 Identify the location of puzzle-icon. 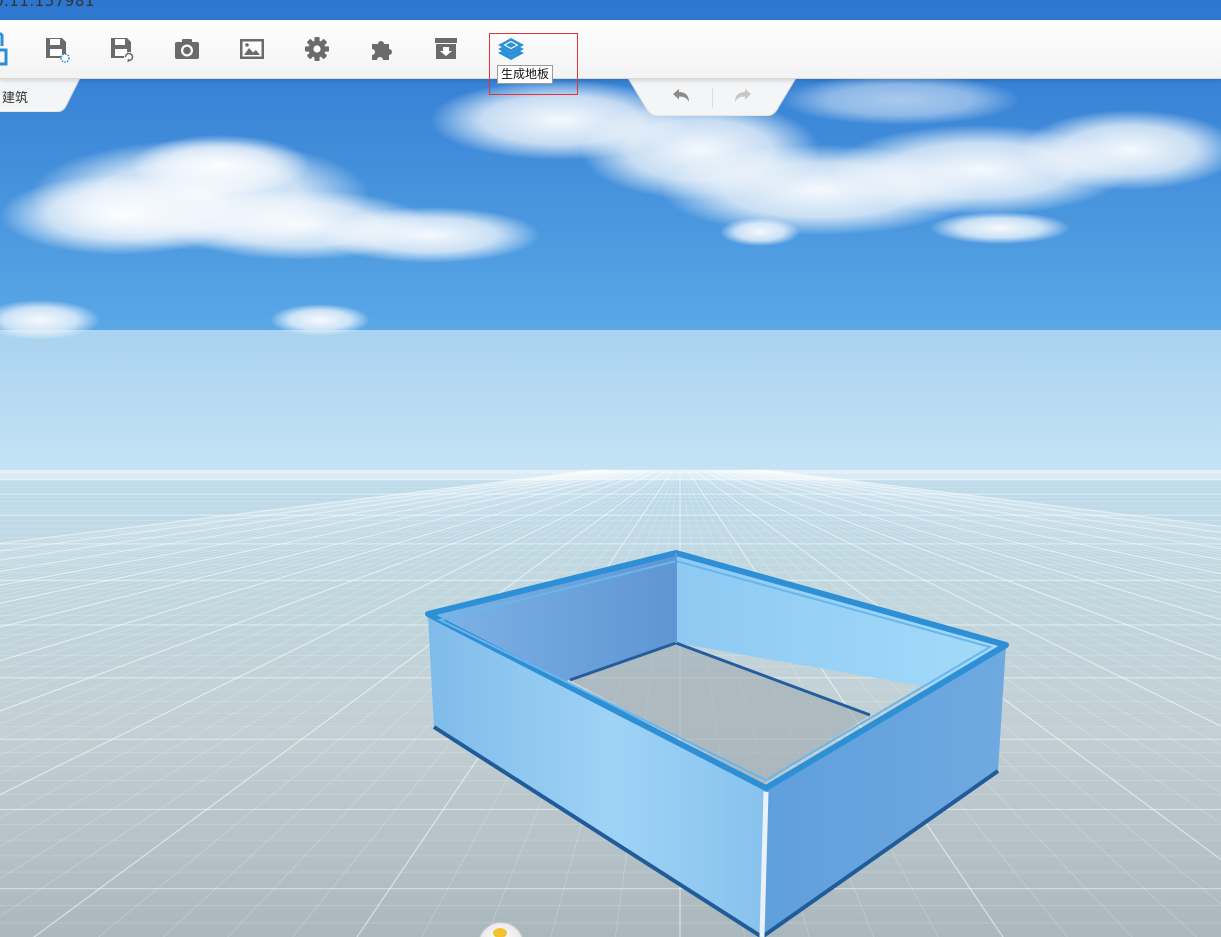
(382, 50).